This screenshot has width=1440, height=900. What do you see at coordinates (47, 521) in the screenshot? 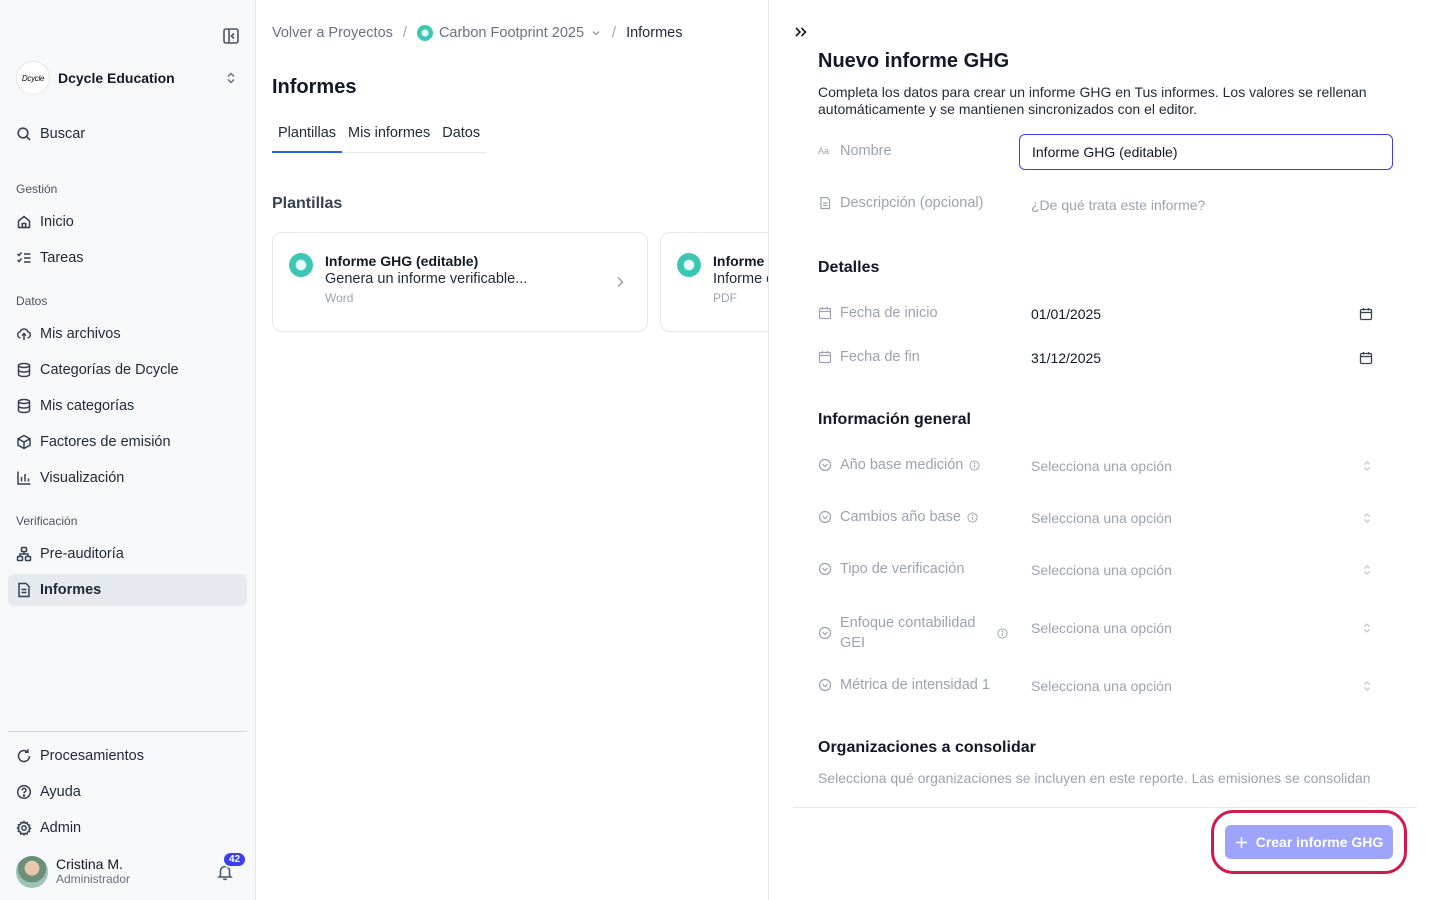
I see `section-label-verificacion: Verificación` at bounding box center [47, 521].